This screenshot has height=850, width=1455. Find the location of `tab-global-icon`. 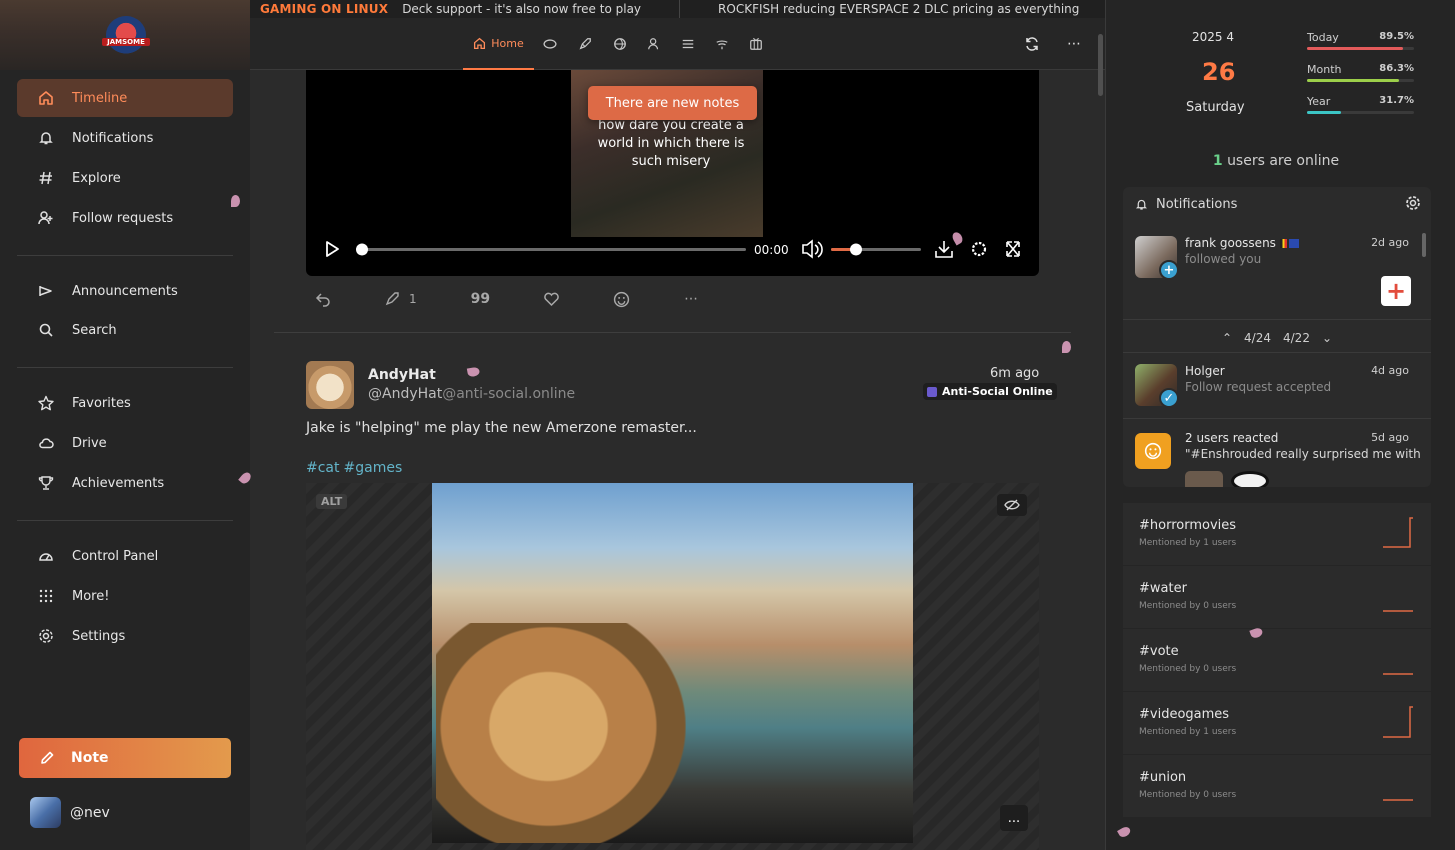

tab-global-icon is located at coordinates (620, 44).